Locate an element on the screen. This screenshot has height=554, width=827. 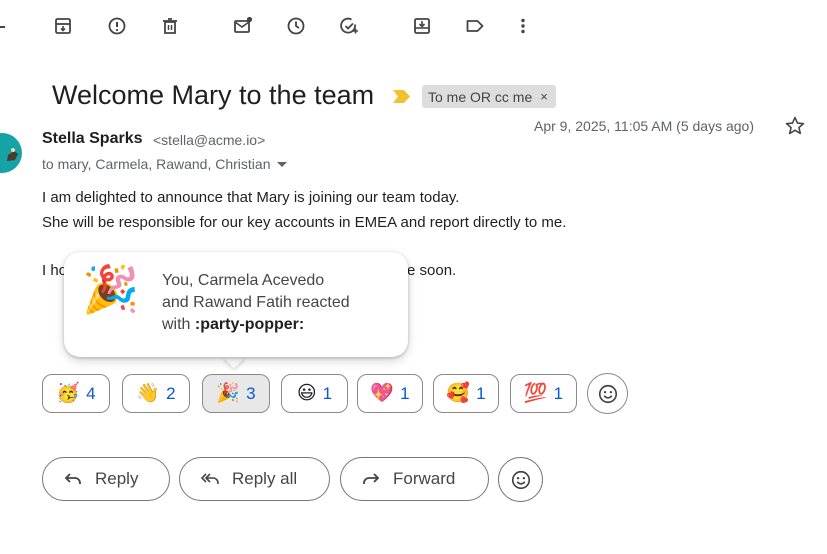
reaction-emoji: 😃 is located at coordinates (306, 393).